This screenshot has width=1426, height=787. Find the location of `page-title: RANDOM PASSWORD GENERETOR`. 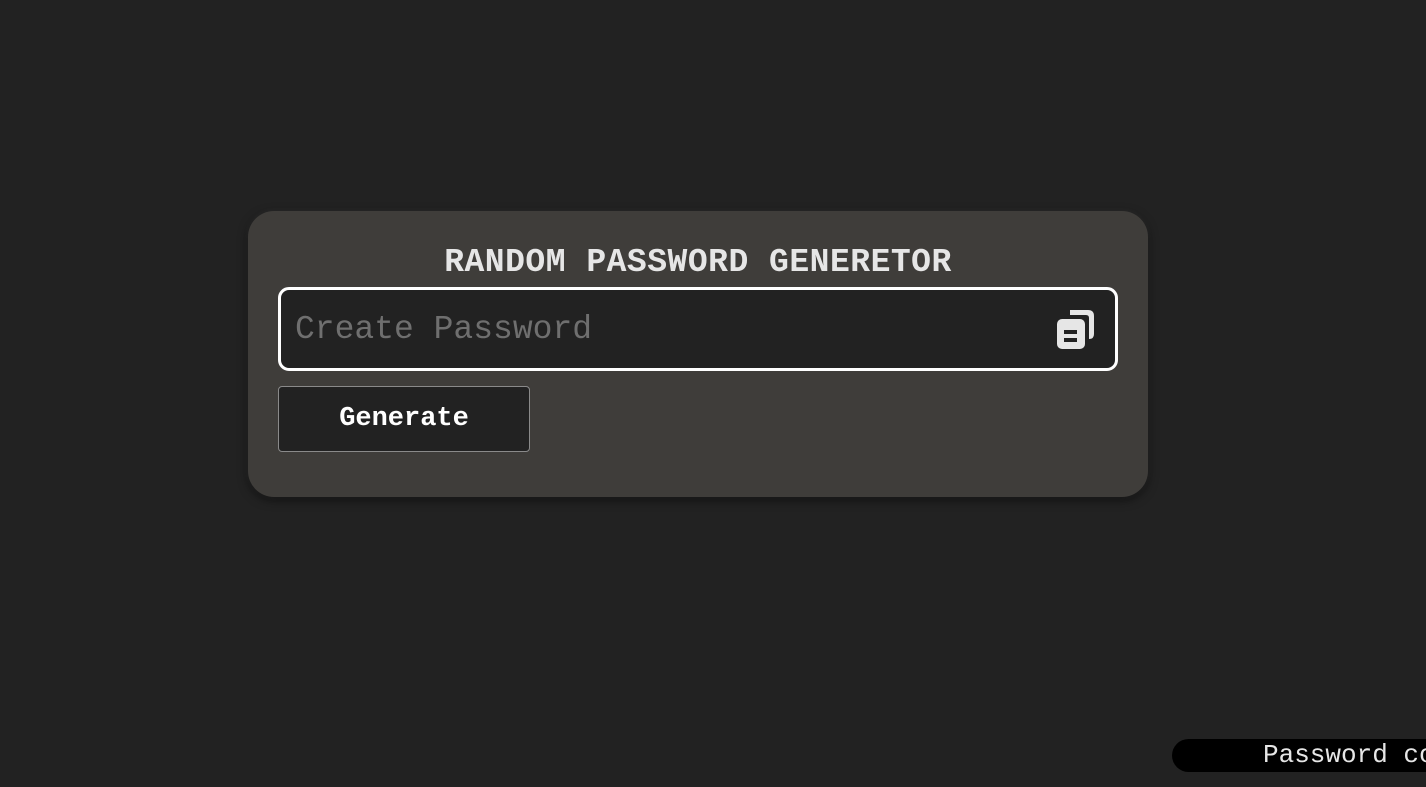

page-title: RANDOM PASSWORD GENERETOR is located at coordinates (698, 262).